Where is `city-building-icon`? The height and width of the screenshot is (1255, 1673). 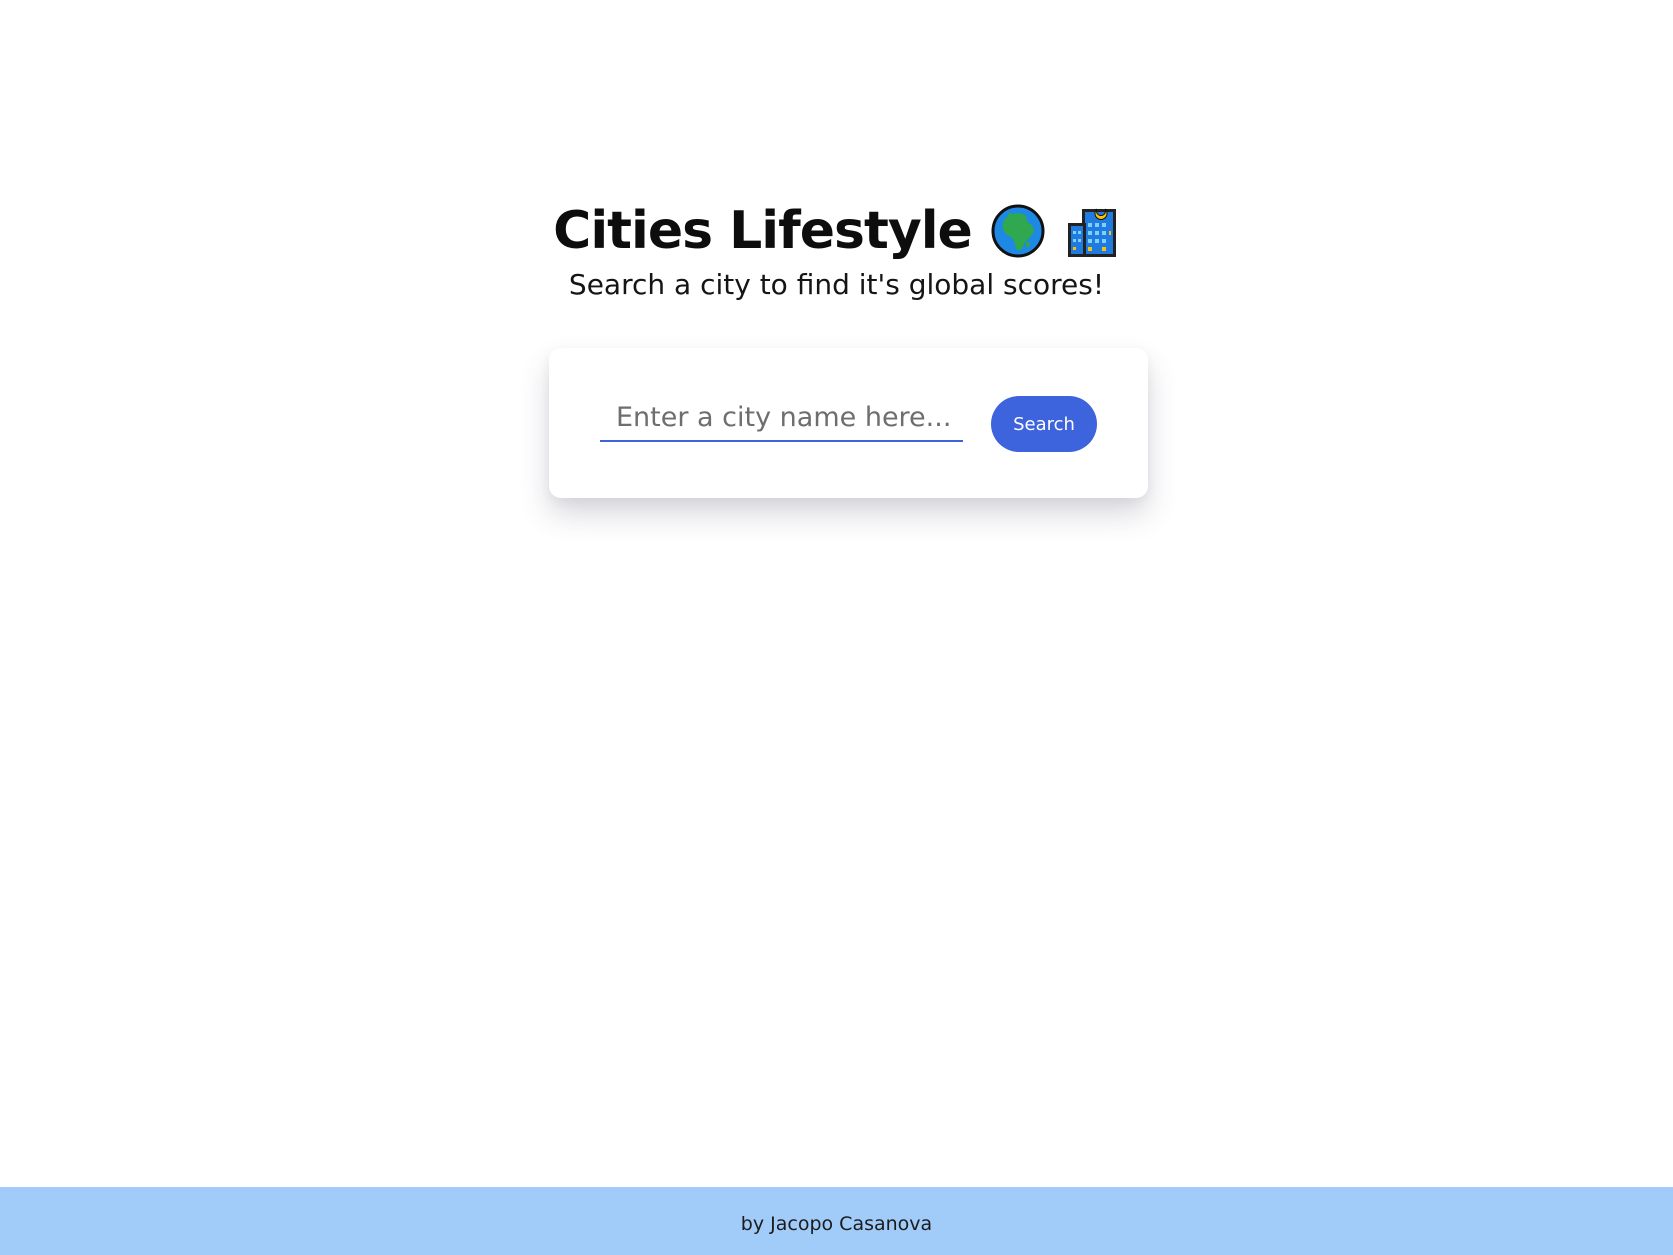
city-building-icon is located at coordinates (1092, 231).